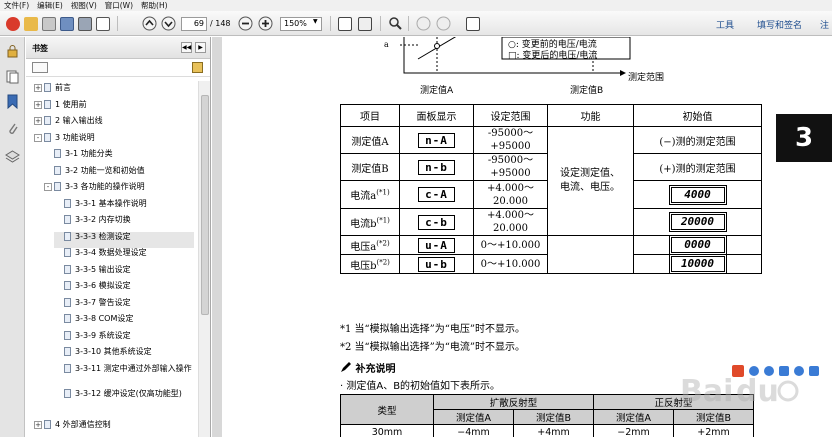  I want to click on page-up-icon, so click(149, 23).